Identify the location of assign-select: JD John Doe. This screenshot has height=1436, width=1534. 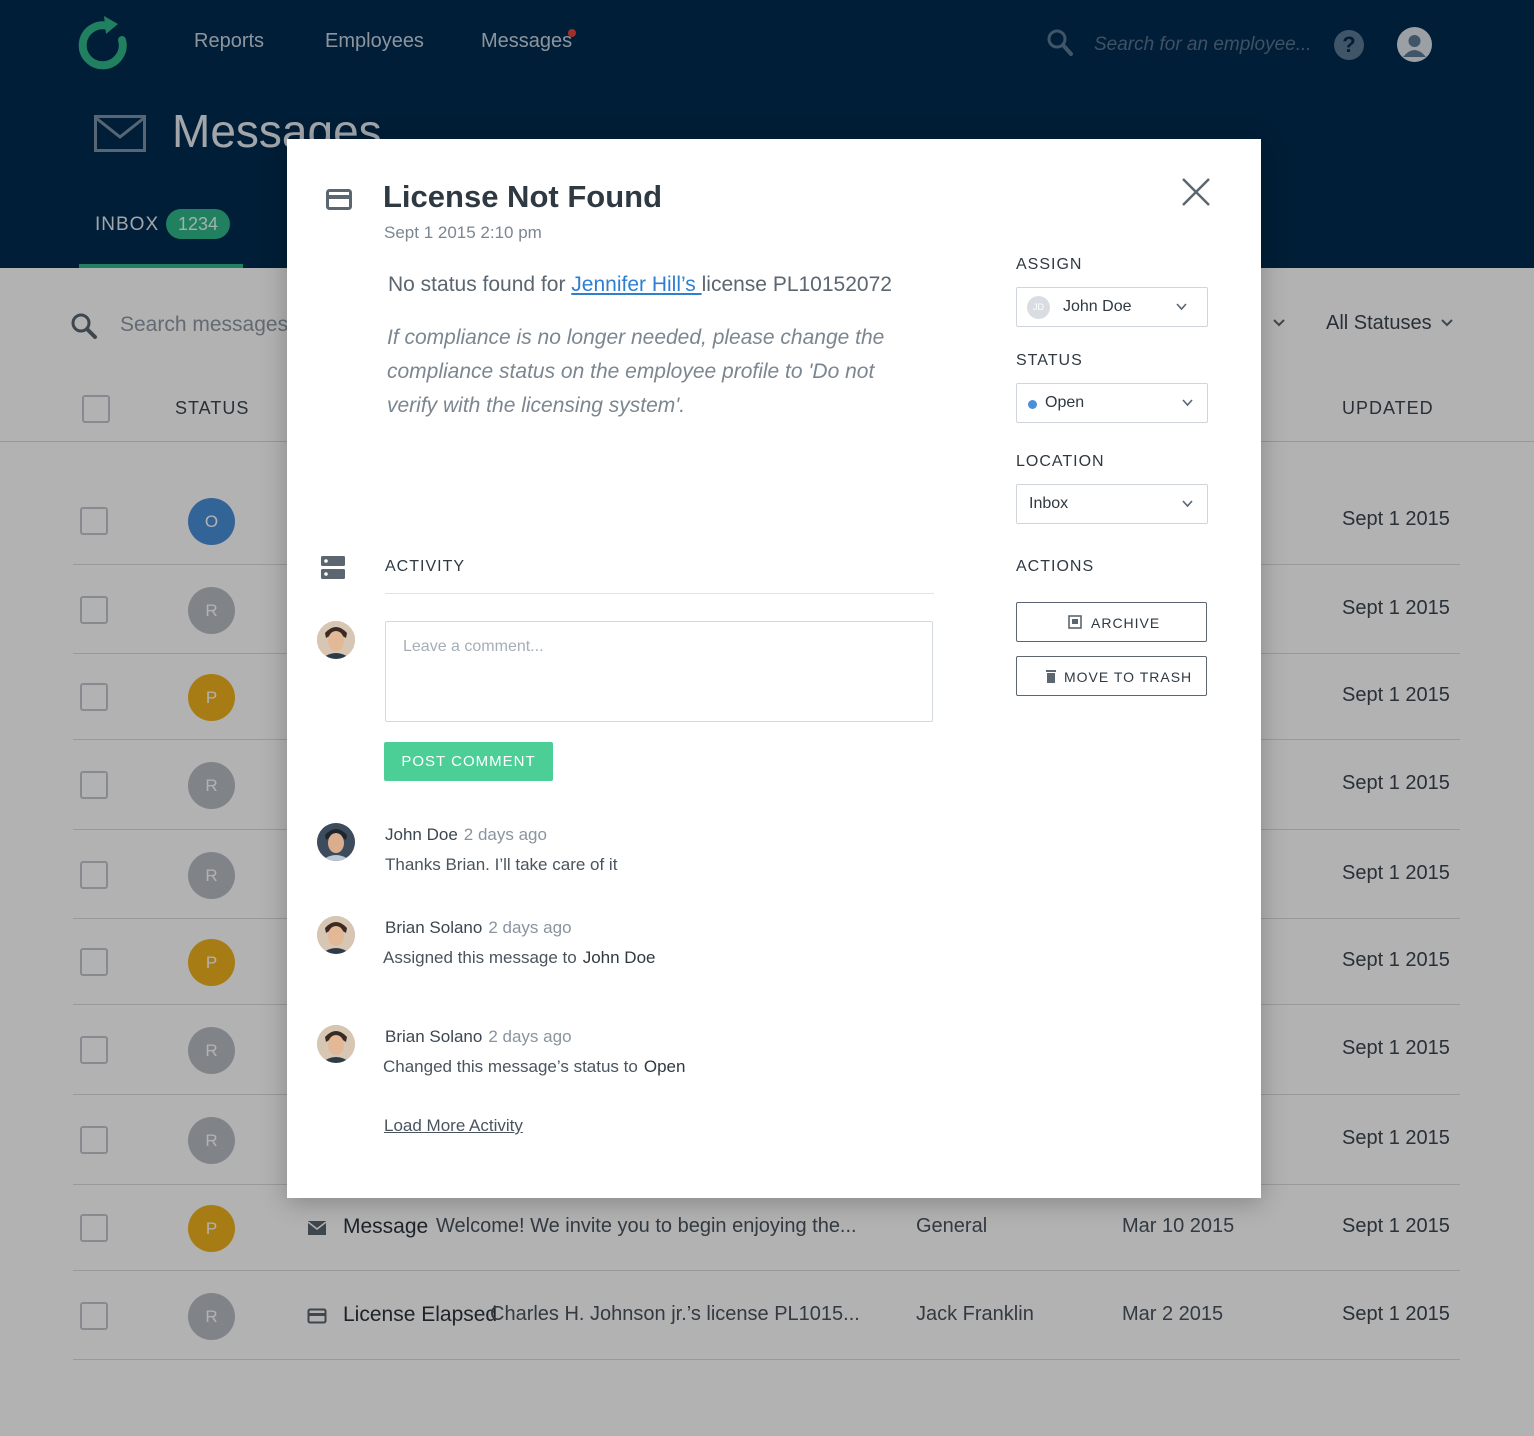
(1112, 307).